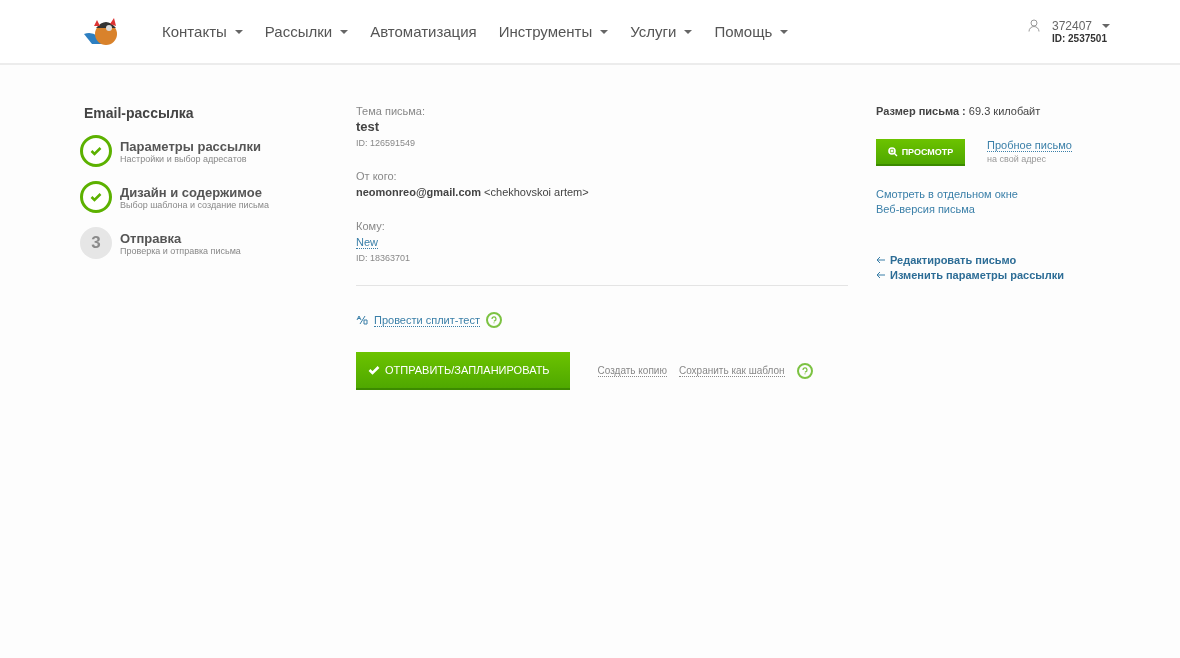 This screenshot has width=1180, height=658. I want to click on id-text: ID: 126591549, so click(386, 143).